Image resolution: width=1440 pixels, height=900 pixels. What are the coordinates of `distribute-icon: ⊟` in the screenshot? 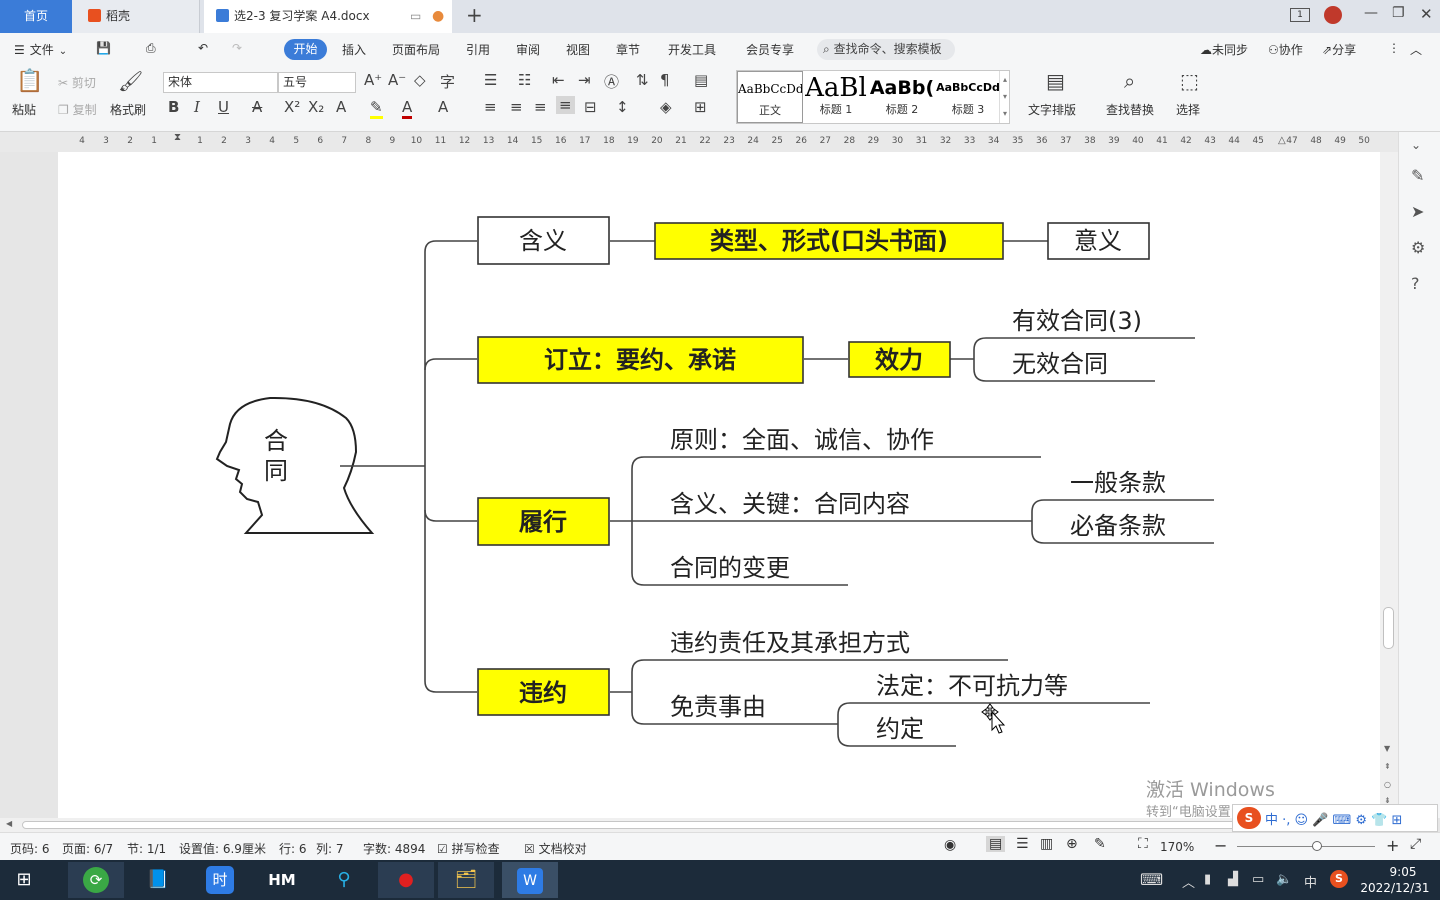 It's located at (590, 107).